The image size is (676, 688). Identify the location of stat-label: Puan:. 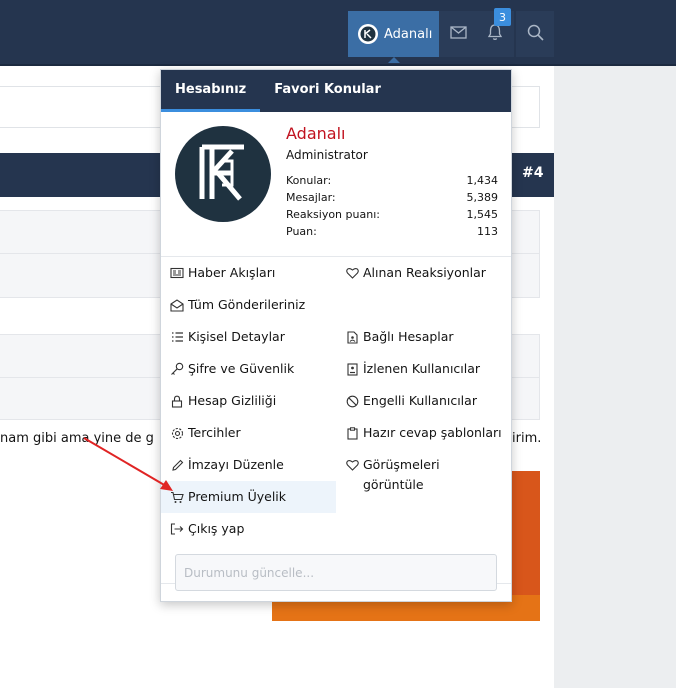
(301, 231).